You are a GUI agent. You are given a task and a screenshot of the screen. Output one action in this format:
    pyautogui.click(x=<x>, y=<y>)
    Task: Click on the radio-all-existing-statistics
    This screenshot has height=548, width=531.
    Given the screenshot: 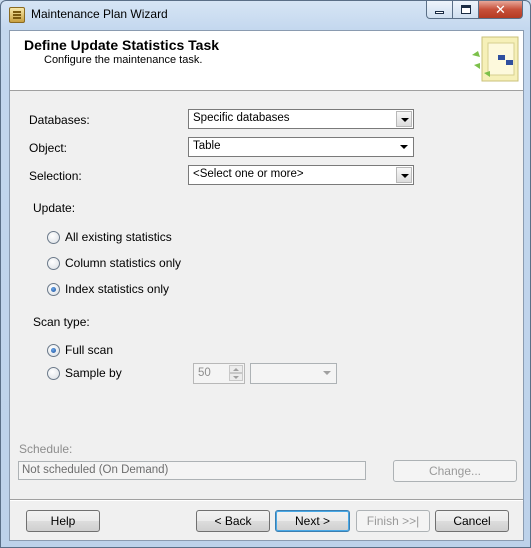 What is the action you would take?
    pyautogui.click(x=53, y=237)
    